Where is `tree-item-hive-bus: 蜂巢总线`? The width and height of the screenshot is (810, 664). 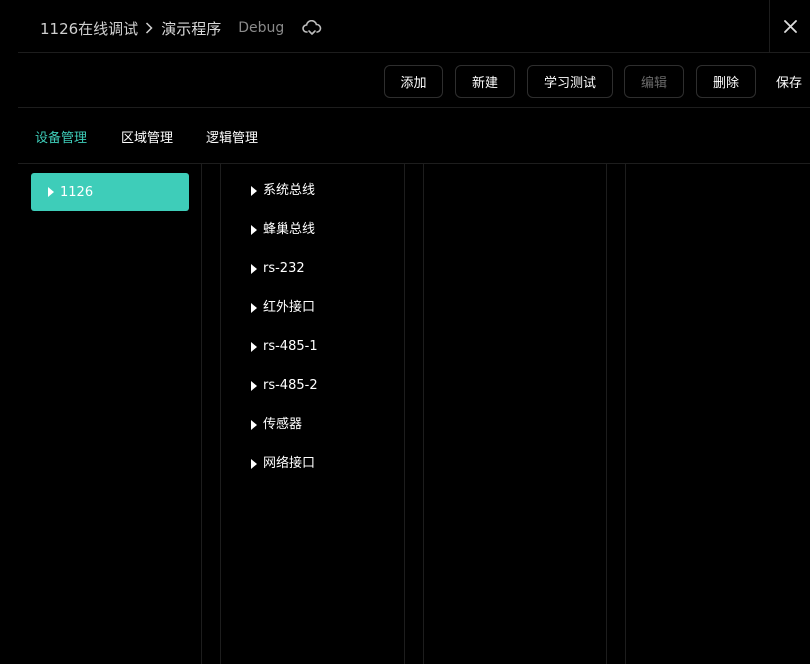 tree-item-hive-bus: 蜂巢总线 is located at coordinates (284, 236).